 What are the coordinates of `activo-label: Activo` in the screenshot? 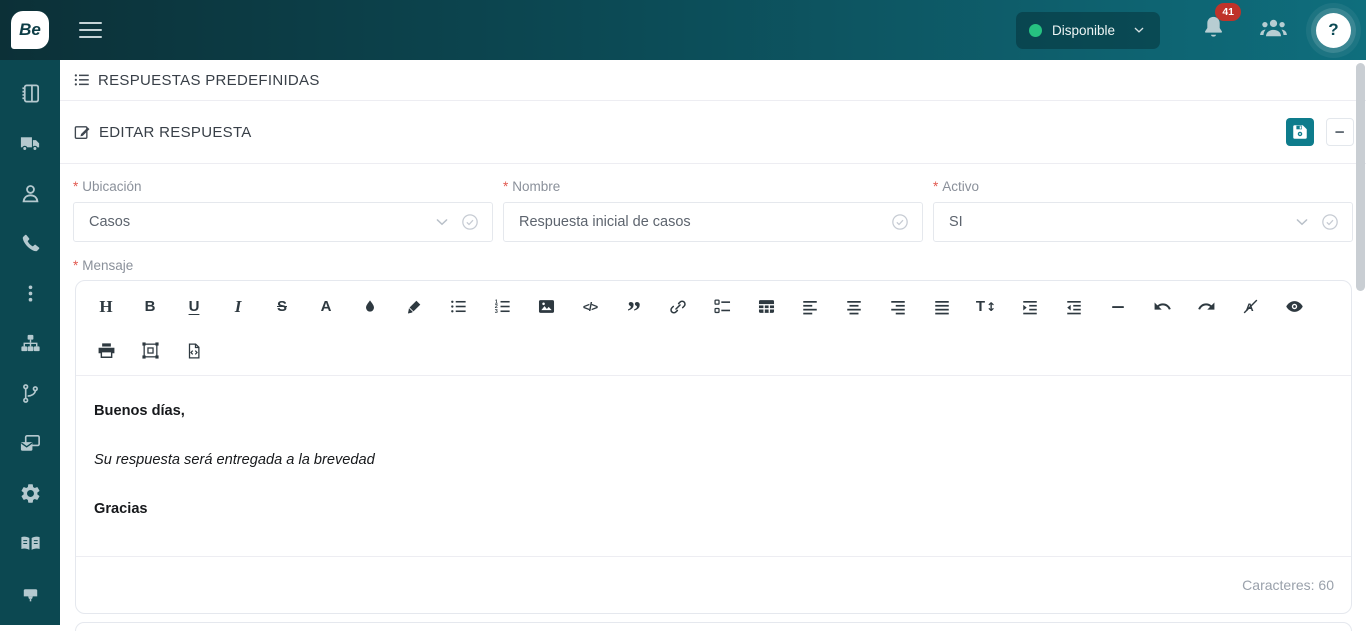 It's located at (960, 186).